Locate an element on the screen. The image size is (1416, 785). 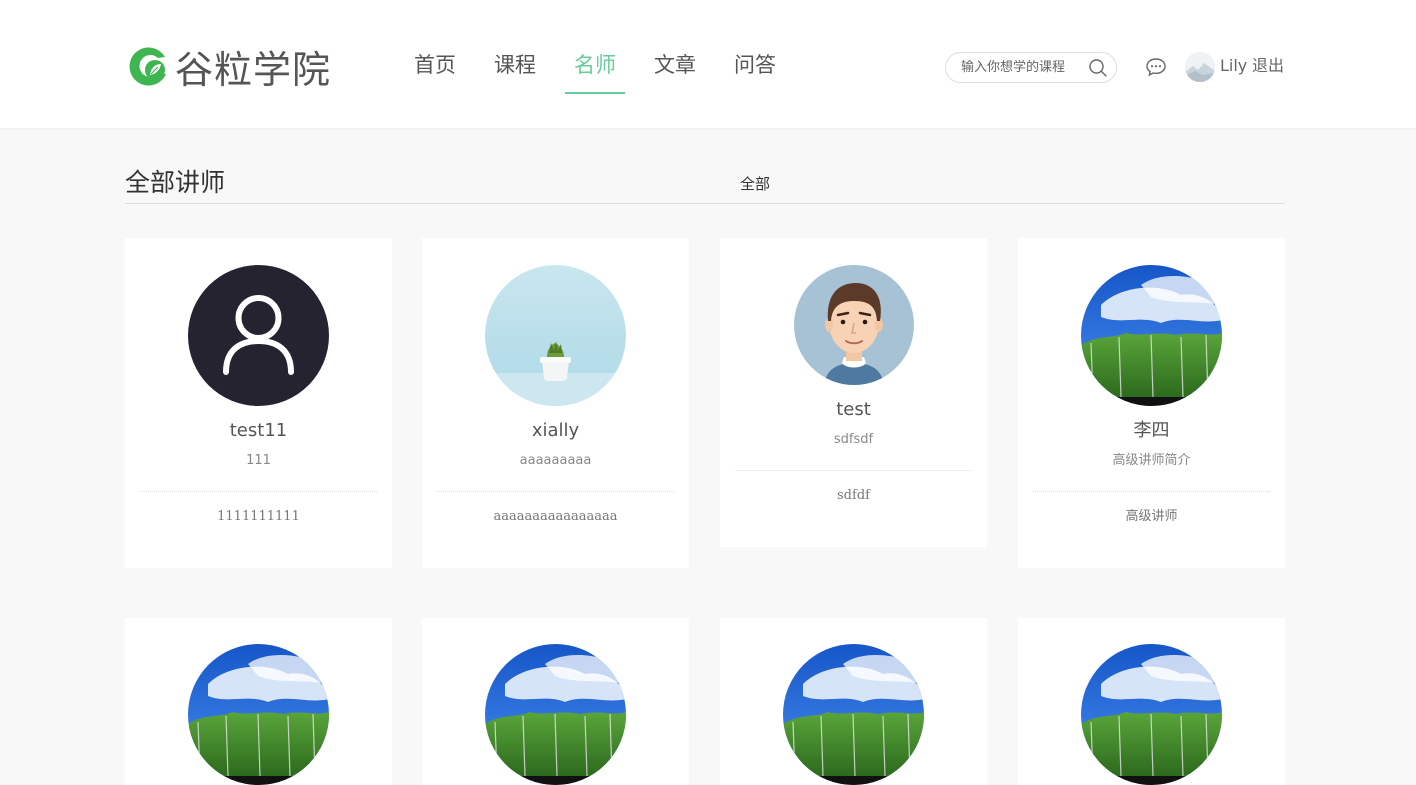
teacher-name: 李四 is located at coordinates (1151, 431).